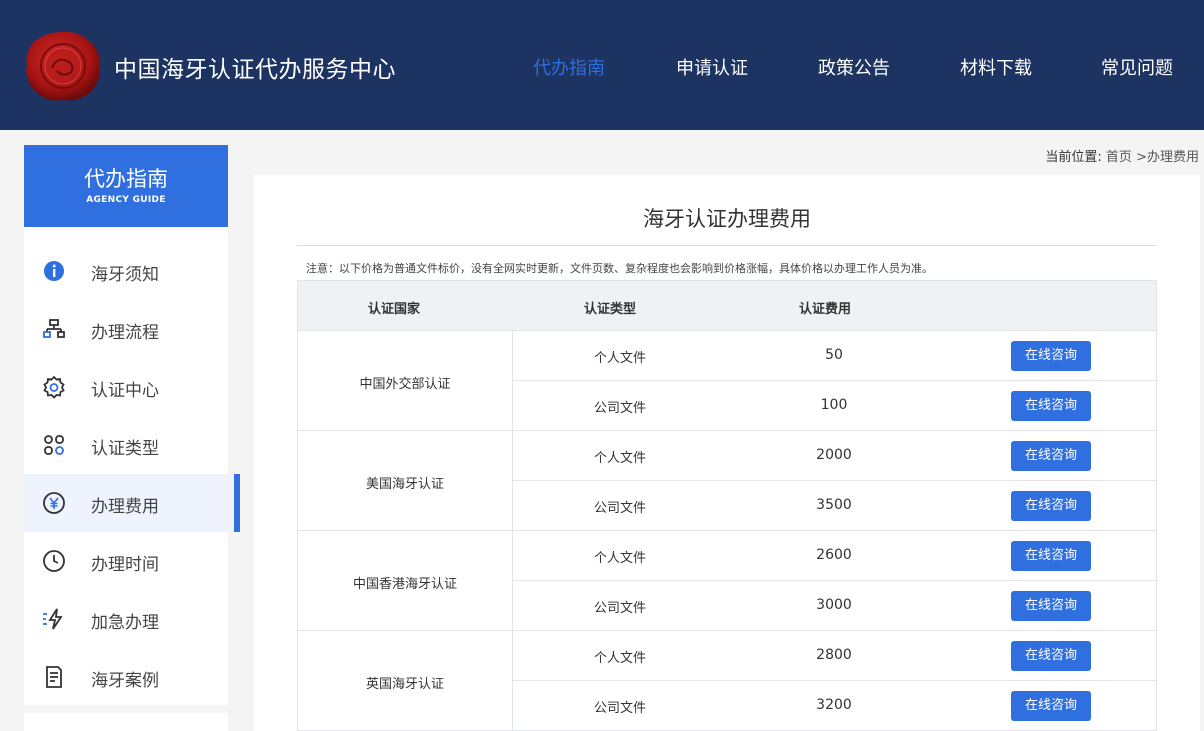 The width and height of the screenshot is (1204, 731). I want to click on table-row: 公司文件 100 在线咨询, so click(834, 406).